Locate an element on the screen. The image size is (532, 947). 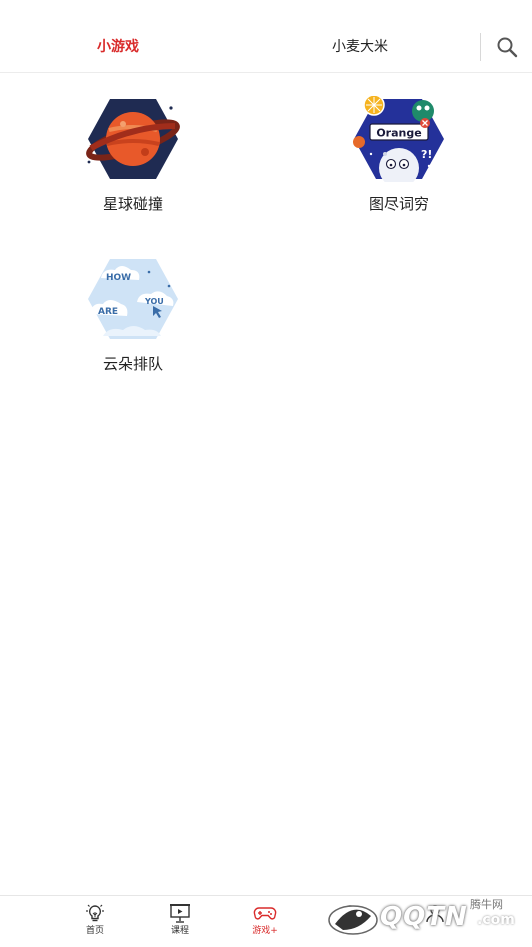
search-icon is located at coordinates (507, 47).